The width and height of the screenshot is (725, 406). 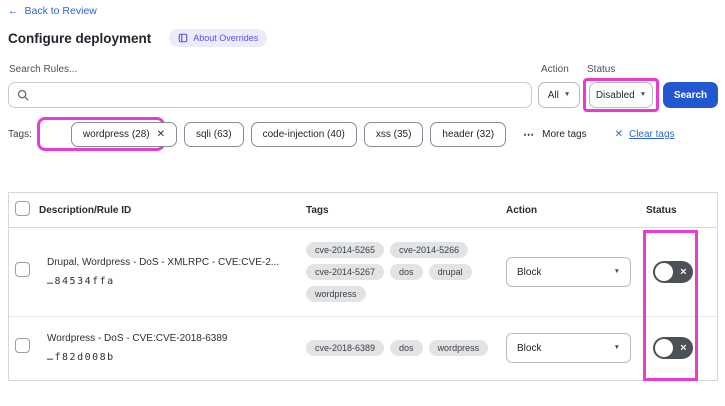 What do you see at coordinates (345, 272) in the screenshot?
I see `tag-badge: cve-2014-5267` at bounding box center [345, 272].